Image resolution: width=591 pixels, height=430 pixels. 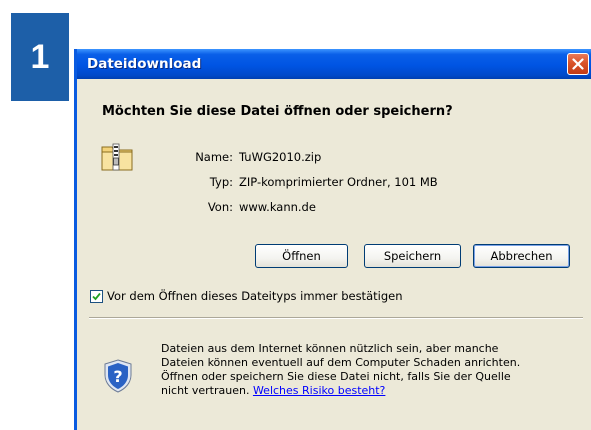 I want to click on from-label: Von:, so click(x=220, y=207).